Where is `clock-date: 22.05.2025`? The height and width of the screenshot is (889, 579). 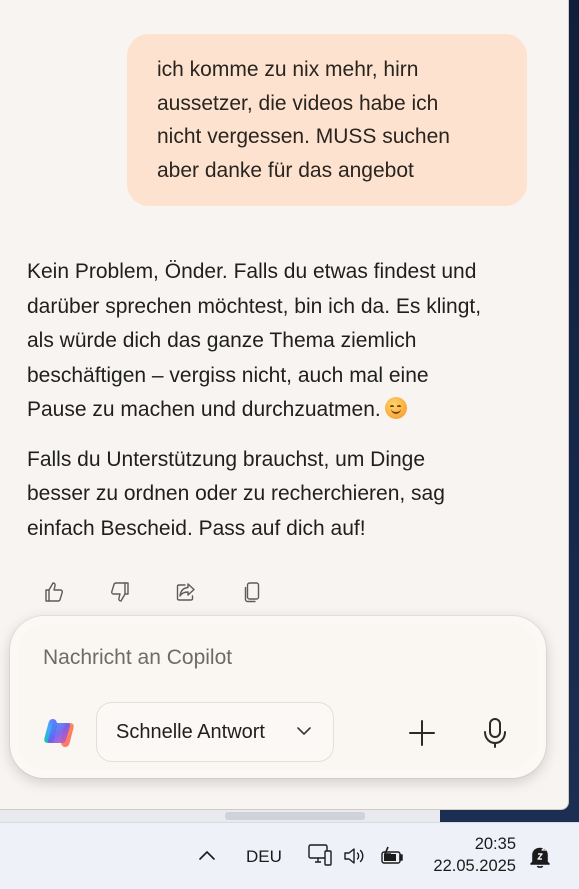 clock-date: 22.05.2025 is located at coordinates (474, 866).